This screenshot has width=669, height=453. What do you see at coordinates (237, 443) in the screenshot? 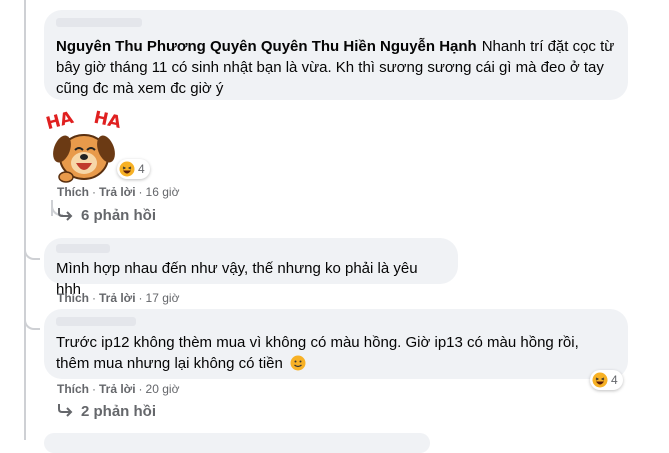
I see `comment-bubble-partial` at bounding box center [237, 443].